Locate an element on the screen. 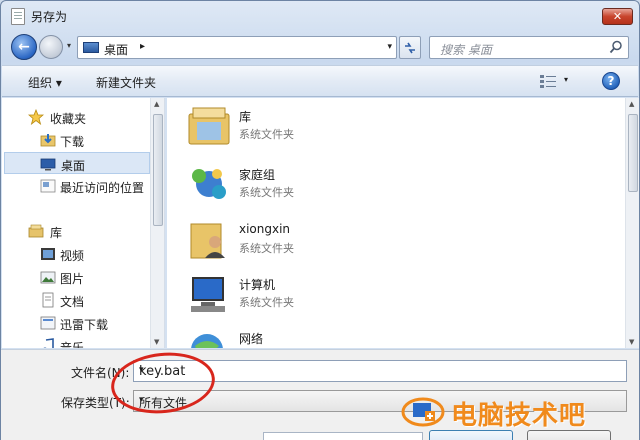 This screenshot has height=440, width=640. watermark: 电脑技术吧 is located at coordinates (518, 413).